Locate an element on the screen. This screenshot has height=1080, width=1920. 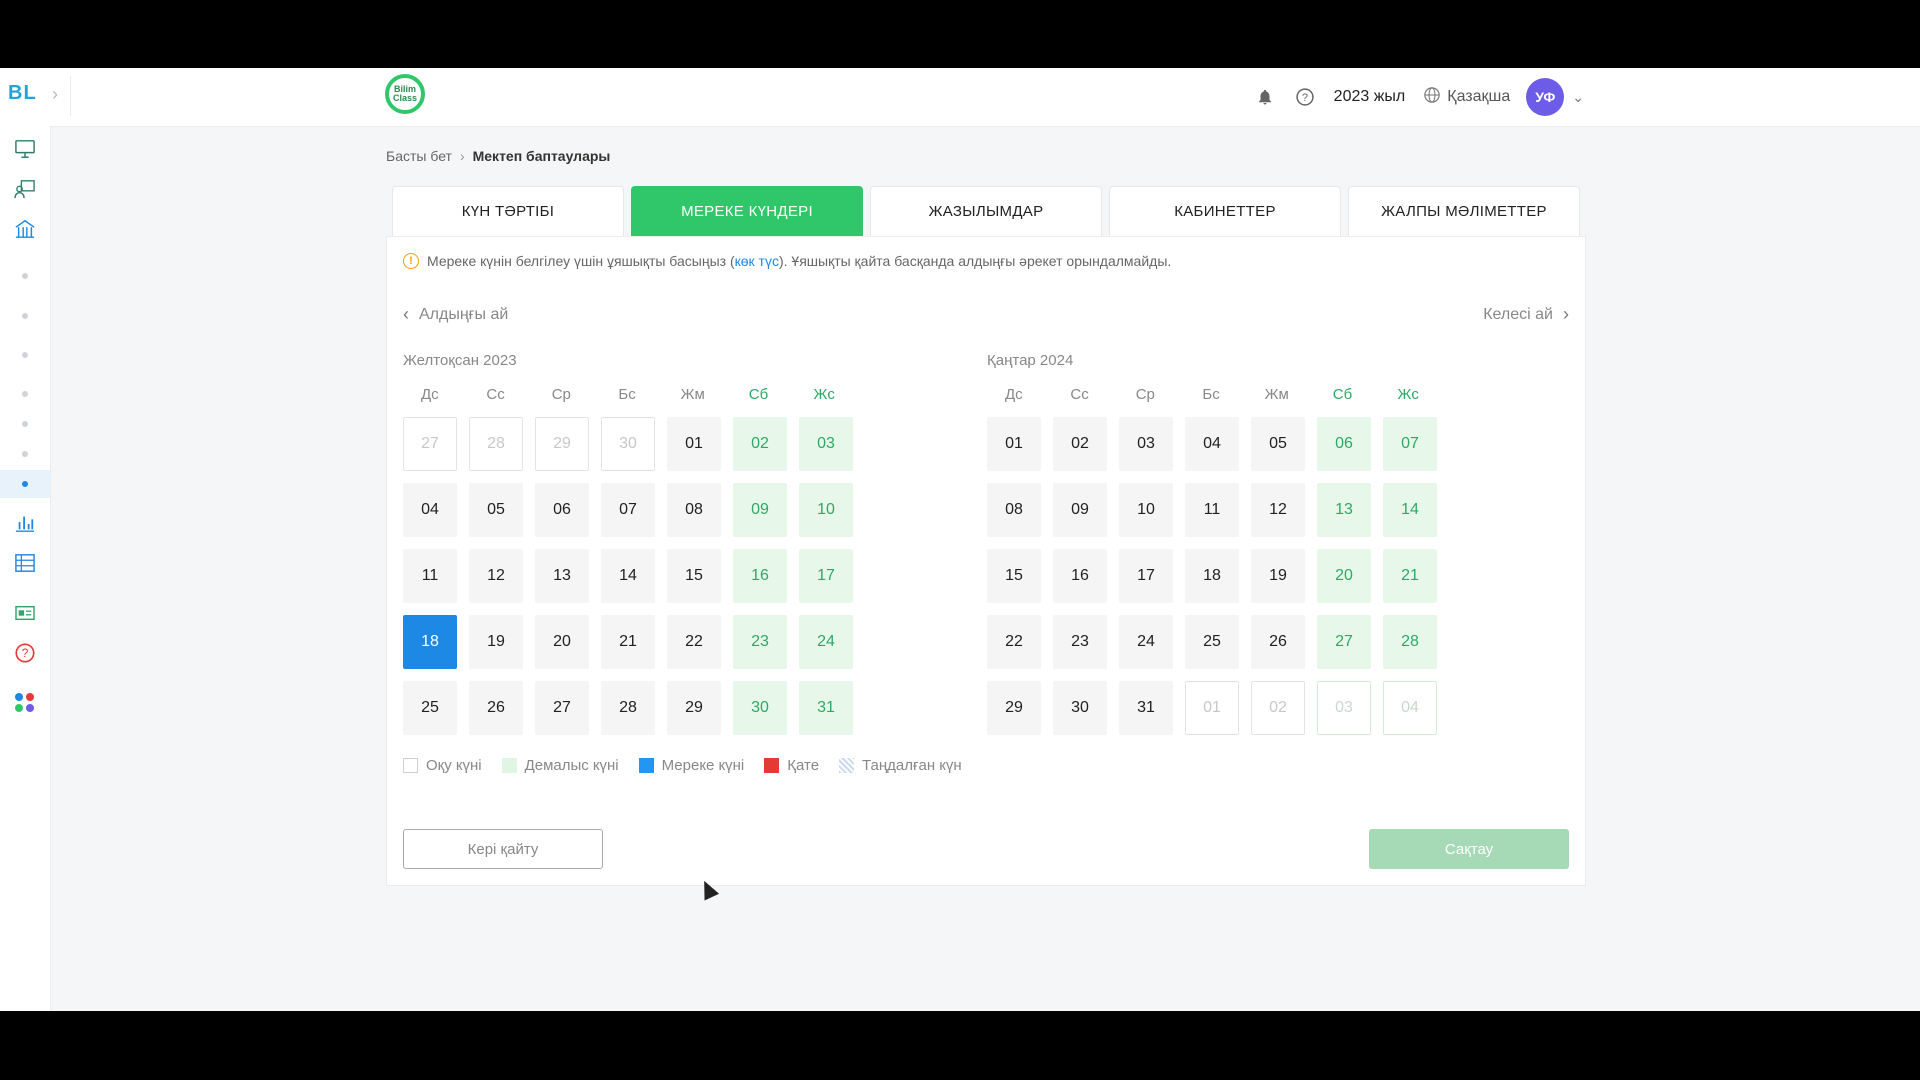
avatar: УФ is located at coordinates (1545, 97).